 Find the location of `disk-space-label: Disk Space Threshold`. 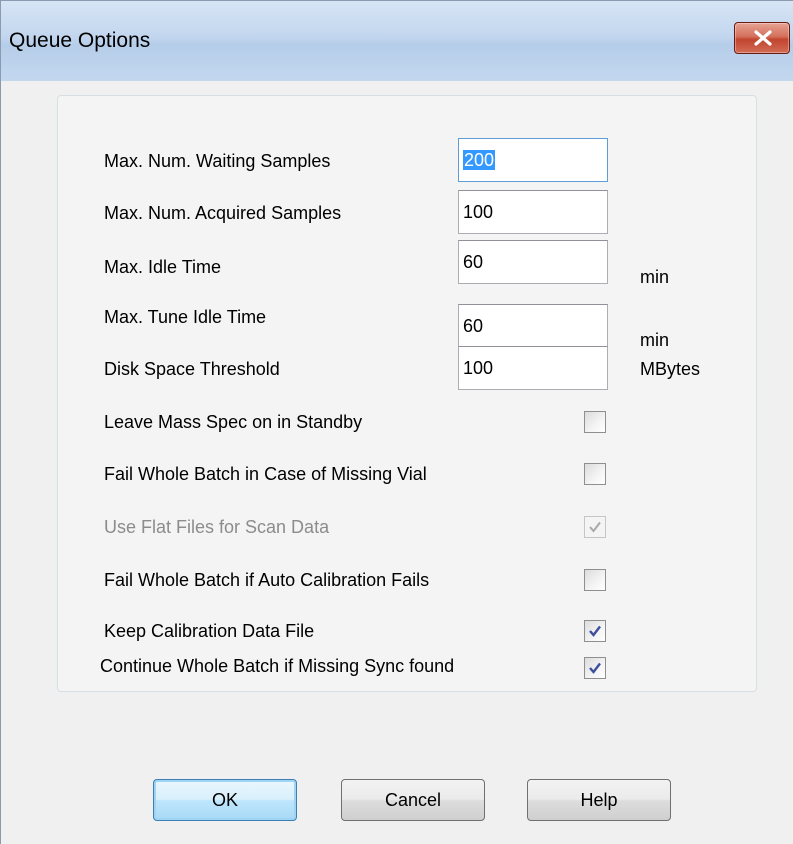

disk-space-label: Disk Space Threshold is located at coordinates (192, 369).